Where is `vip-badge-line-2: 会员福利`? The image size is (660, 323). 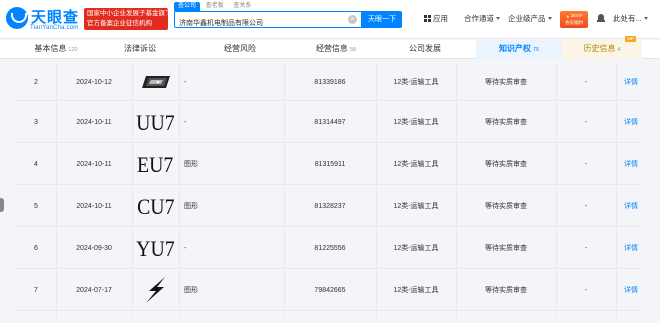
vip-badge-line-2: 会员福利 is located at coordinates (574, 22).